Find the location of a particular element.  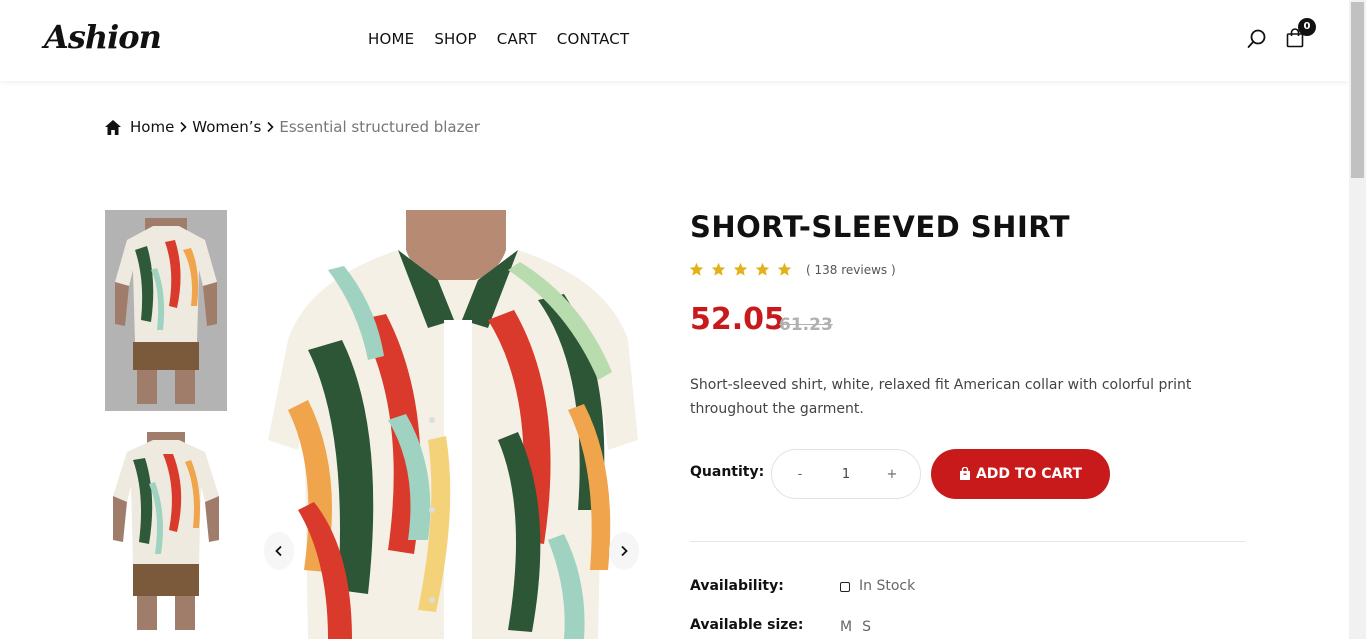

main-nav: HOME SHOP CART CONTACT is located at coordinates (508, 39).